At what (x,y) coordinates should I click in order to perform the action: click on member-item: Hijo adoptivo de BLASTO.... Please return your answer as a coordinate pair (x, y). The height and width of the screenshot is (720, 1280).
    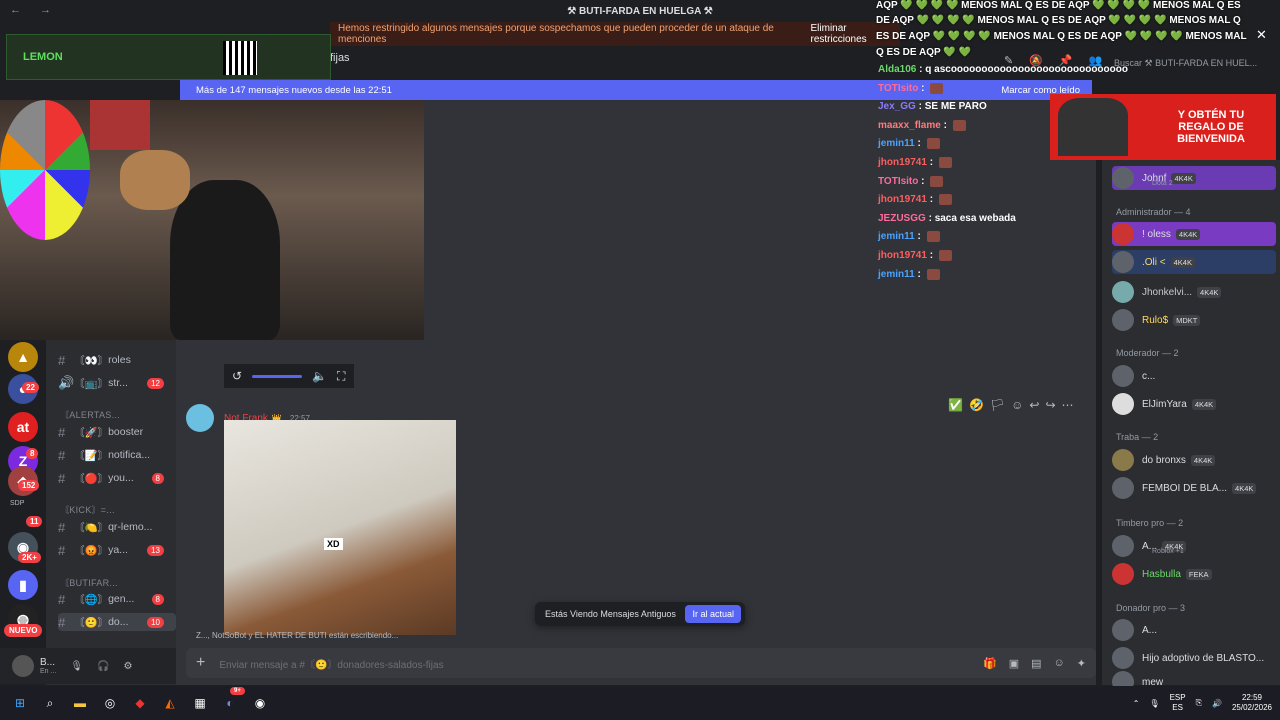
    Looking at the image, I should click on (1194, 658).